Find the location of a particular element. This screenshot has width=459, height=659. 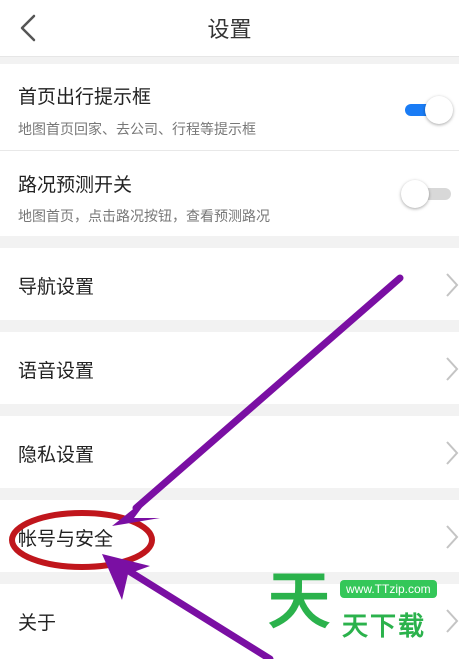

commute-prompt-subtitle: 地图首页回家、去公司、行程等提示框 is located at coordinates (137, 130).